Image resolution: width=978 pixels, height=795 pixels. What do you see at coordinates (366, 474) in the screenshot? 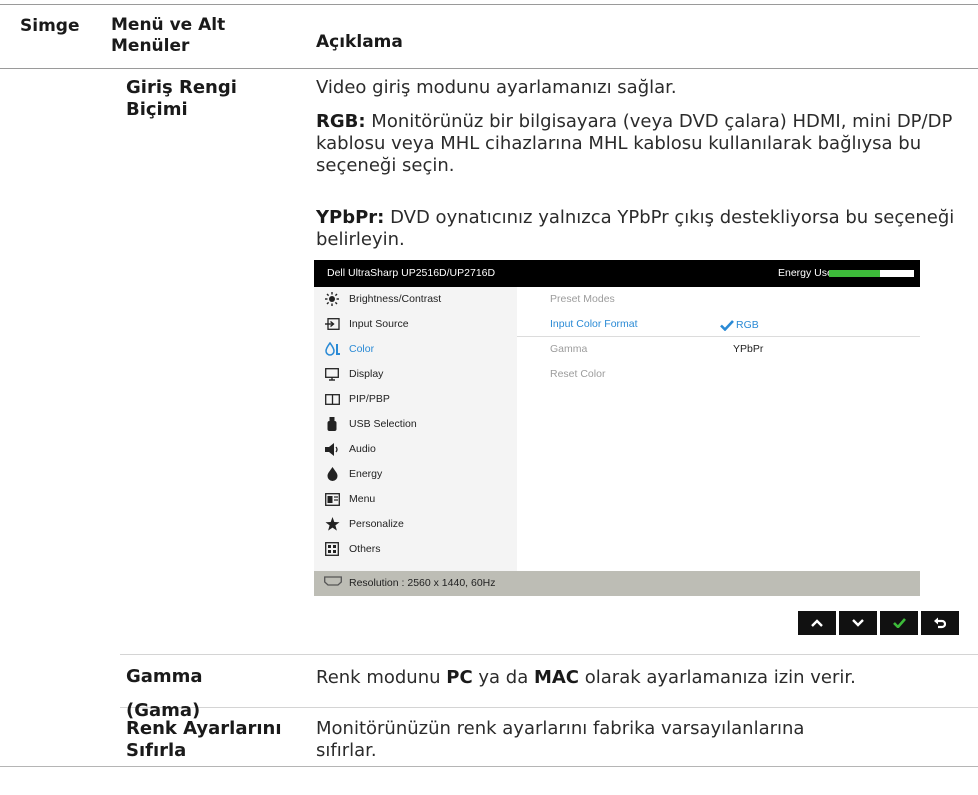
I see `osd-menu-label: Energy` at bounding box center [366, 474].